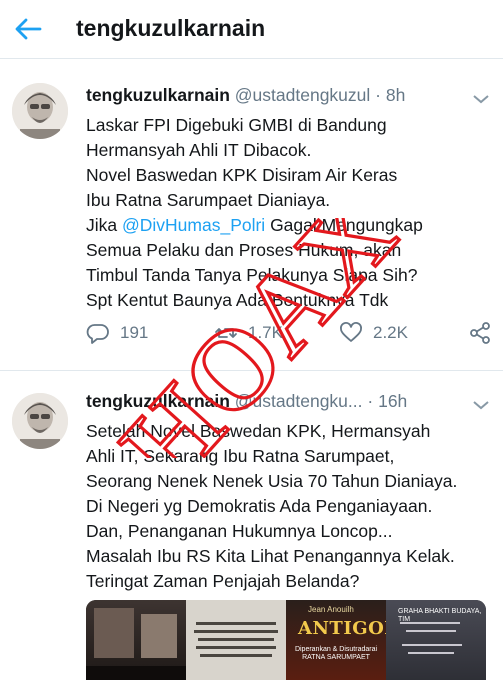 This screenshot has width=503, height=680. I want to click on poster-author: Jean Anouilh, so click(331, 609).